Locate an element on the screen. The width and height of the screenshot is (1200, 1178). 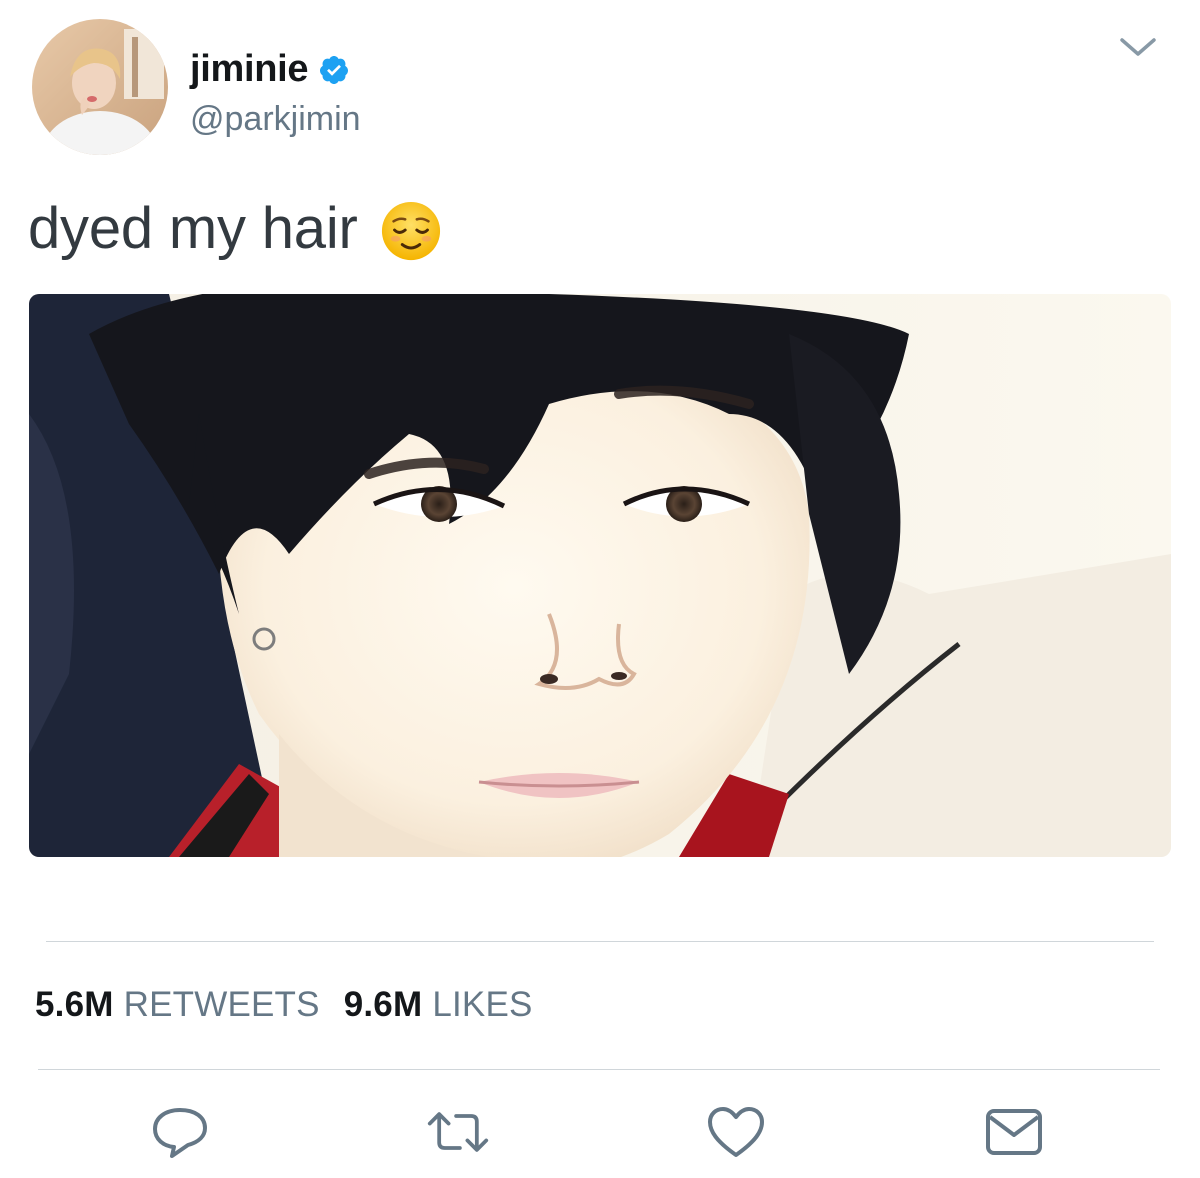
retweet-button is located at coordinates (458, 1132).